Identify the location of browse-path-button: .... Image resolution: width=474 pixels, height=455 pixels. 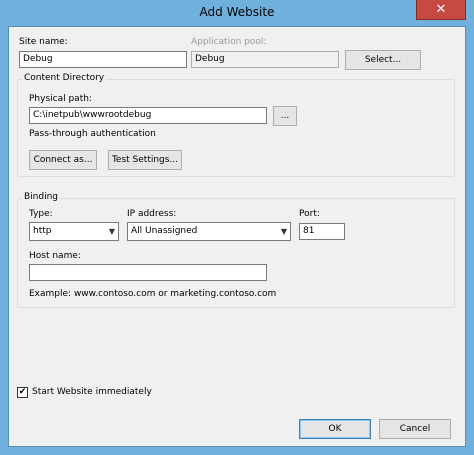
(285, 116).